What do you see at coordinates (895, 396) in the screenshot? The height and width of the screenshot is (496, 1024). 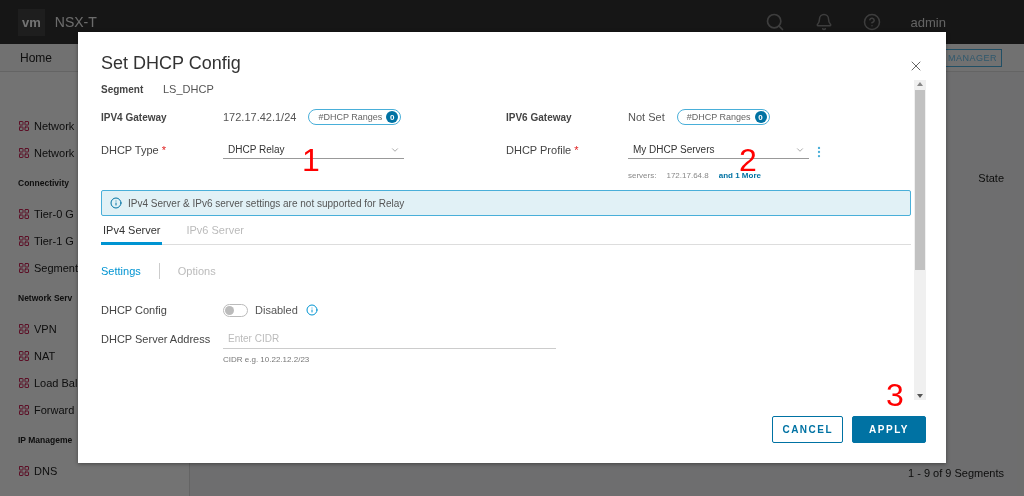 I see `annotation-number: 3` at bounding box center [895, 396].